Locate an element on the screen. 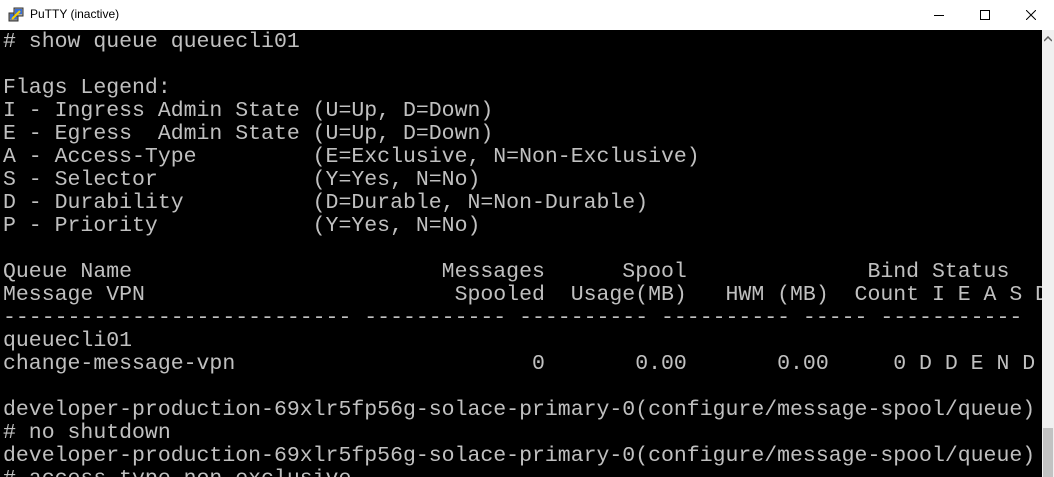  minimize-button is located at coordinates (939, 15).